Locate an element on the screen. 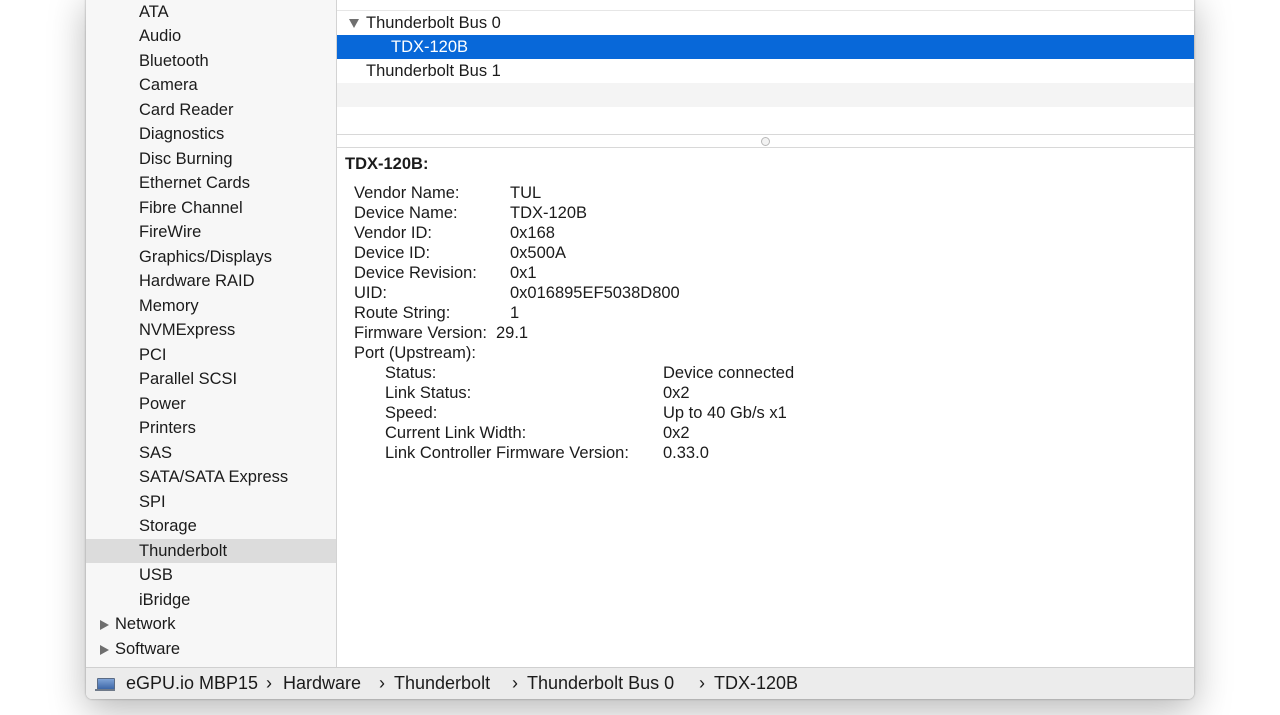  sidebar-item-label: USB is located at coordinates (156, 575).